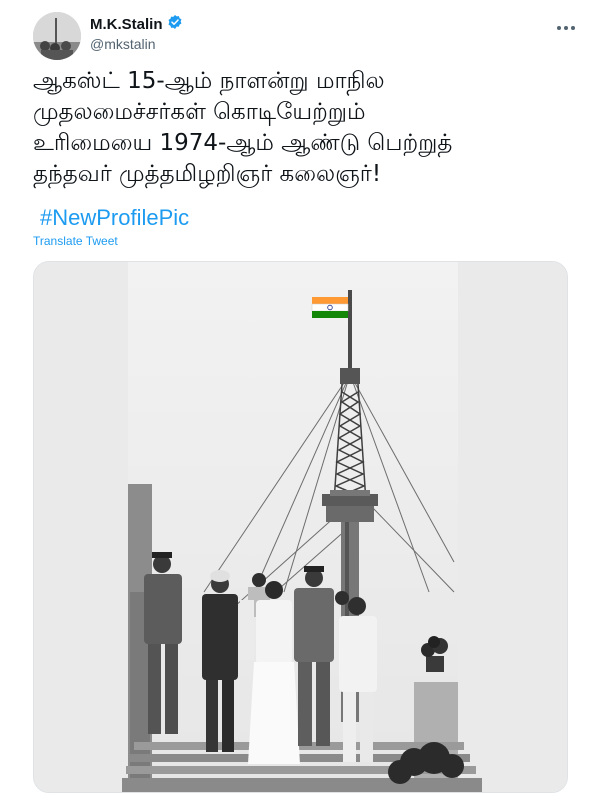 This screenshot has height=800, width=600. I want to click on more-options-icon, so click(566, 28).